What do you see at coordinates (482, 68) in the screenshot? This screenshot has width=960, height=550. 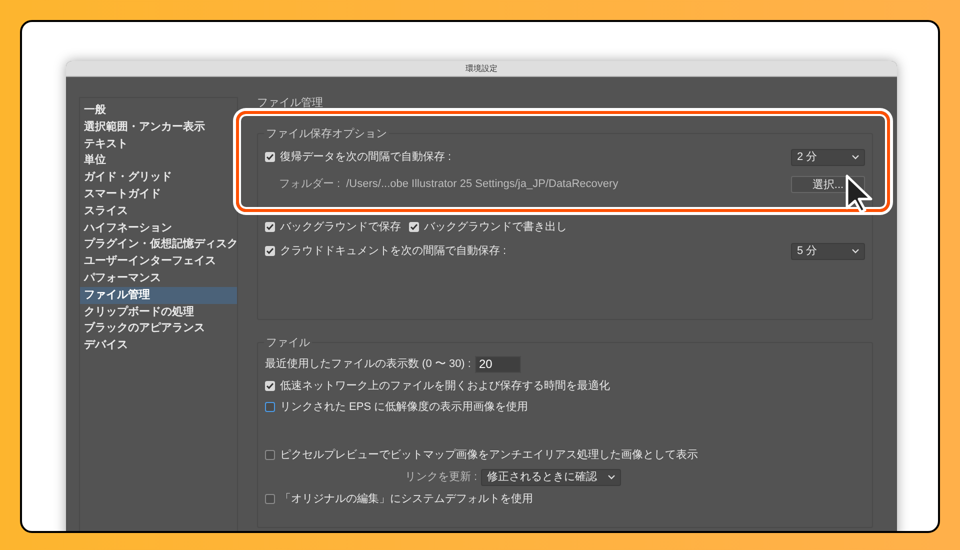 I see `window-title: 環境設定` at bounding box center [482, 68].